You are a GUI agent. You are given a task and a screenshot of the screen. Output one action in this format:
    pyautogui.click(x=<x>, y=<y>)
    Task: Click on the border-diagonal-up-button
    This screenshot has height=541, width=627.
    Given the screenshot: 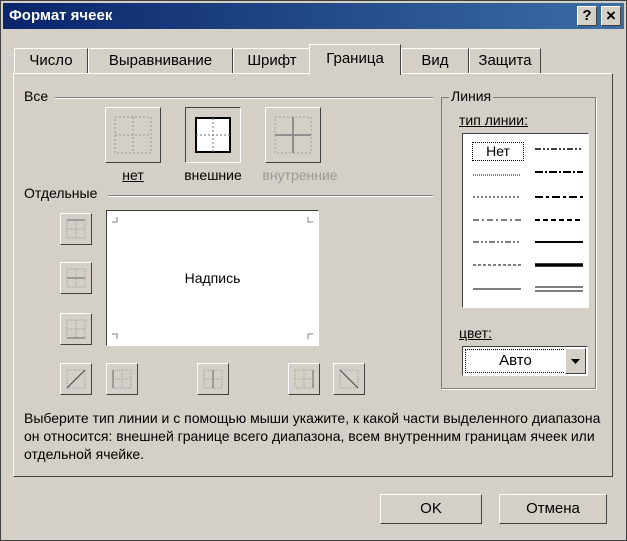 What is the action you would take?
    pyautogui.click(x=76, y=379)
    